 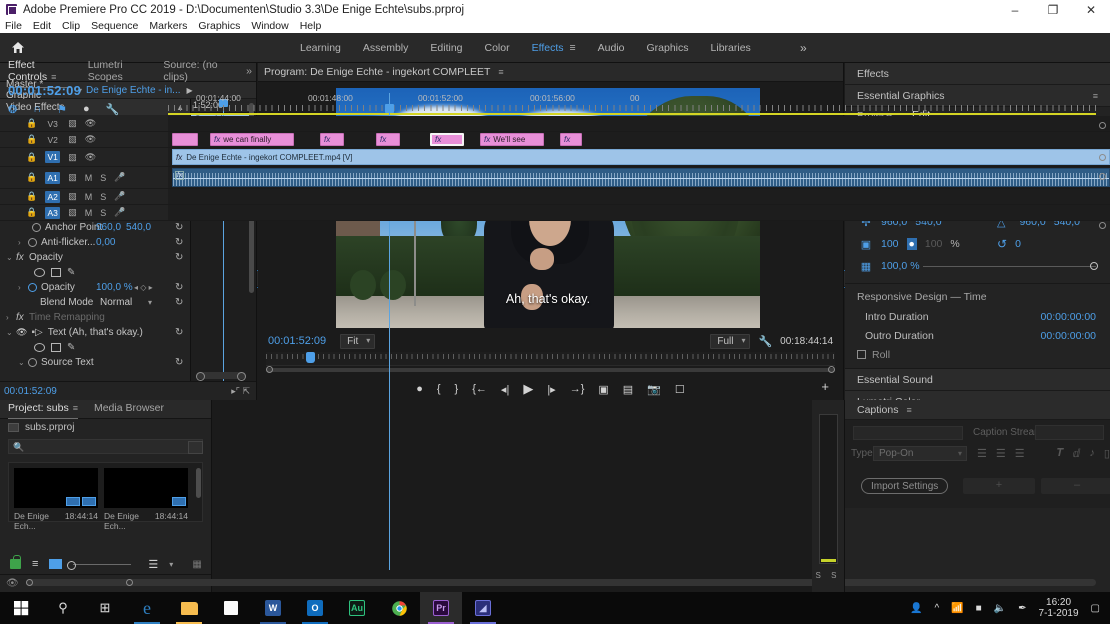 What do you see at coordinates (639, 196) in the screenshot?
I see `track-body-a2` at bounding box center [639, 196].